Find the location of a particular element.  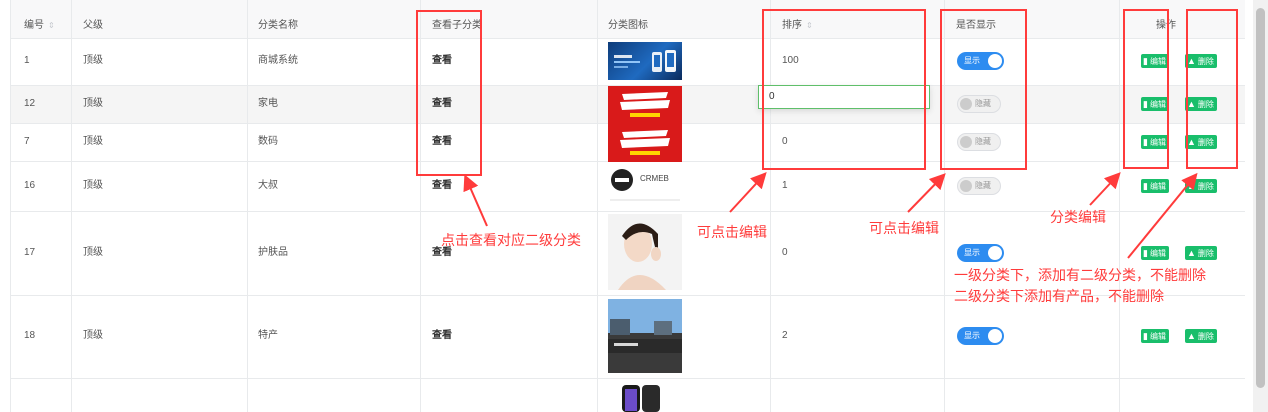

vertical-scrollbar is located at coordinates (1260, 206).